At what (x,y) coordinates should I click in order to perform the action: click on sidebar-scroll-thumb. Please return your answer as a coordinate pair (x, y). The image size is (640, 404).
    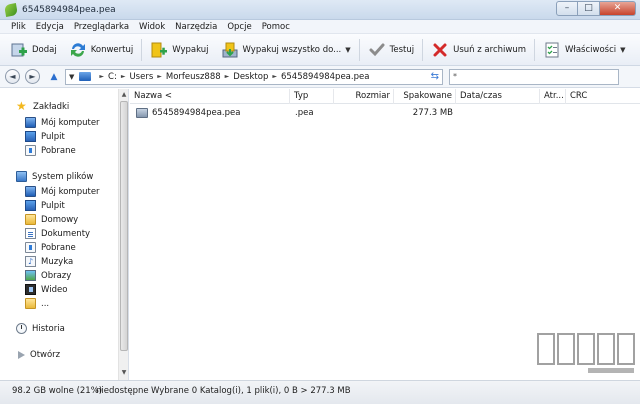
    Looking at the image, I should click on (124, 226).